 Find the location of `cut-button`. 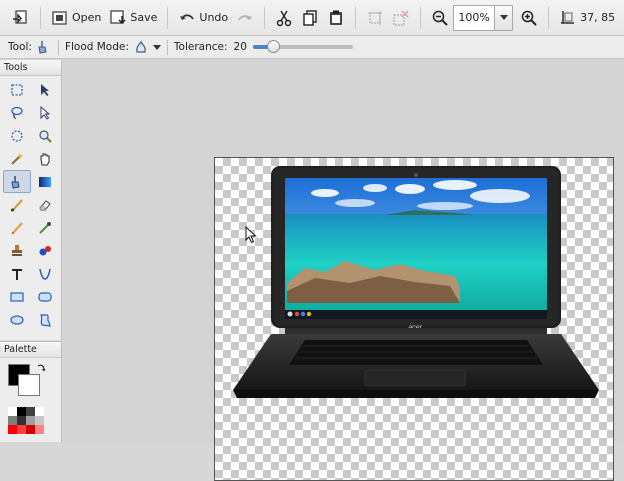

cut-button is located at coordinates (284, 18).